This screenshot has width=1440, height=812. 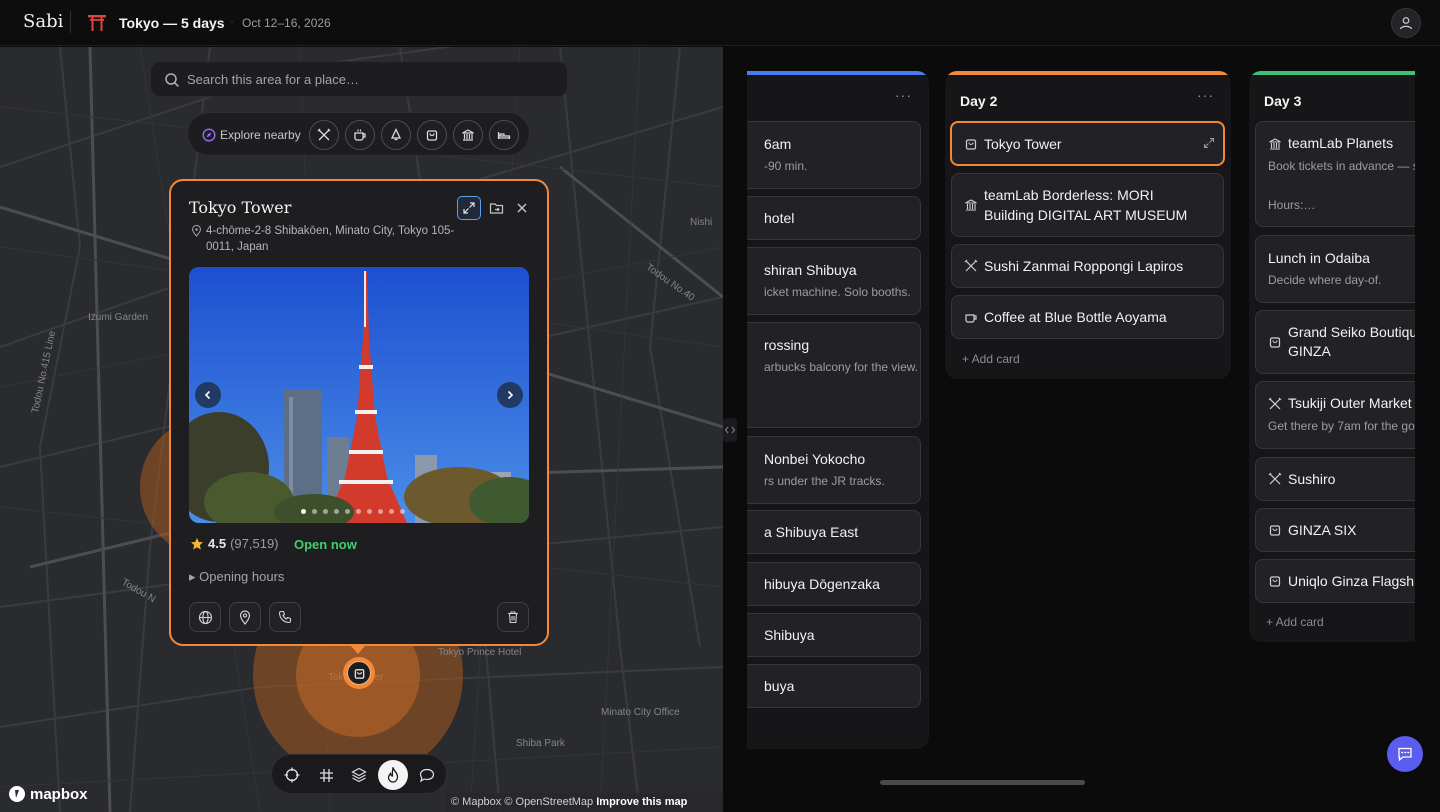 What do you see at coordinates (971, 318) in the screenshot?
I see `coffee-icon` at bounding box center [971, 318].